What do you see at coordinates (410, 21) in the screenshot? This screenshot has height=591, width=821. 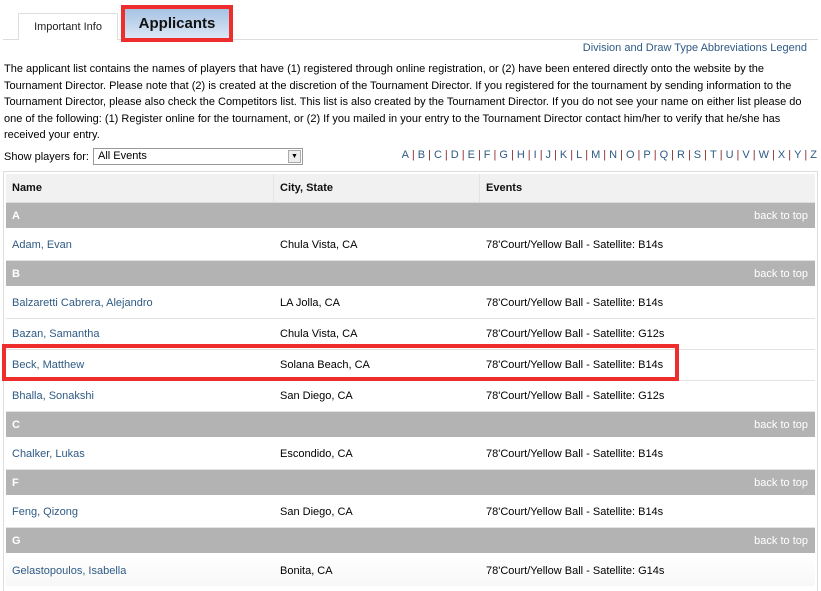 I see `tab-bar: Important Info Applicants` at bounding box center [410, 21].